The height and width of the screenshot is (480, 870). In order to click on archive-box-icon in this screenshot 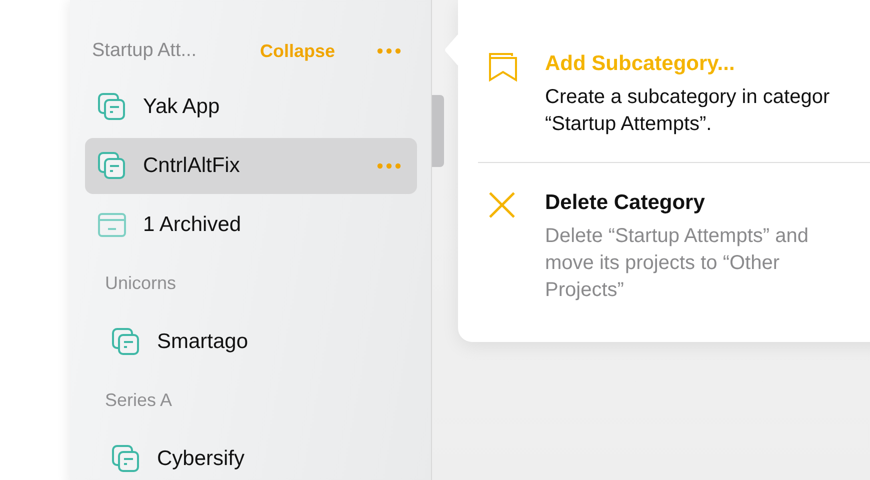, I will do `click(112, 225)`.